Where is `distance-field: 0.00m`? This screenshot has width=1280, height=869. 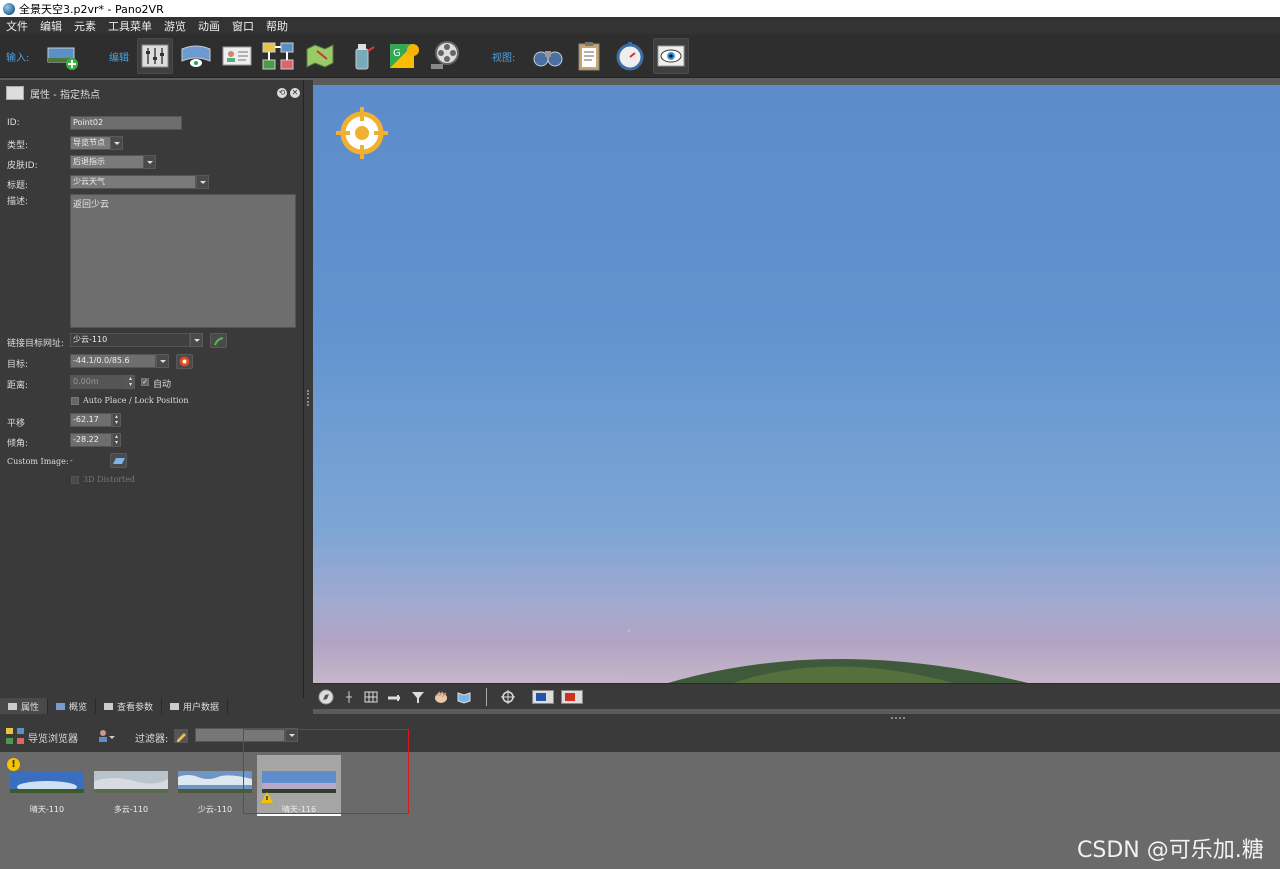
distance-field: 0.00m is located at coordinates (98, 382).